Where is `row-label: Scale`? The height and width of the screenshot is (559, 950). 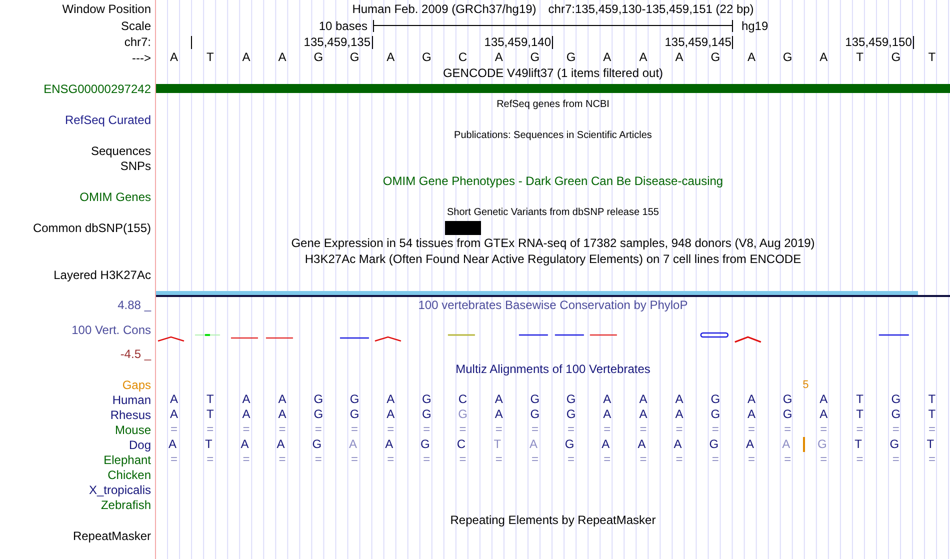
row-label: Scale is located at coordinates (135, 25).